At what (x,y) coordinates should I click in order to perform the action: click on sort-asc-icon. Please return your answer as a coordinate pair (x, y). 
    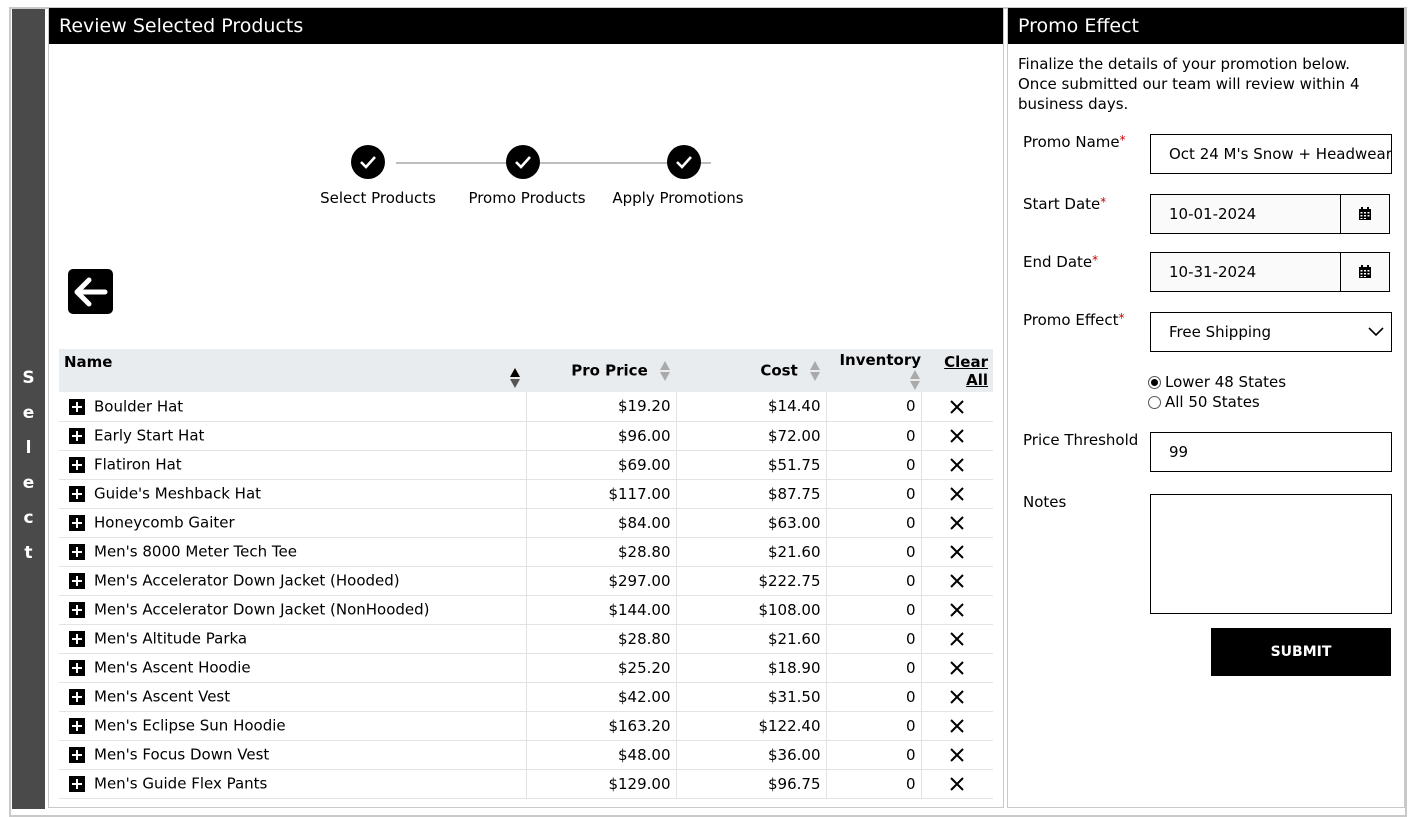
    Looking at the image, I should click on (515, 378).